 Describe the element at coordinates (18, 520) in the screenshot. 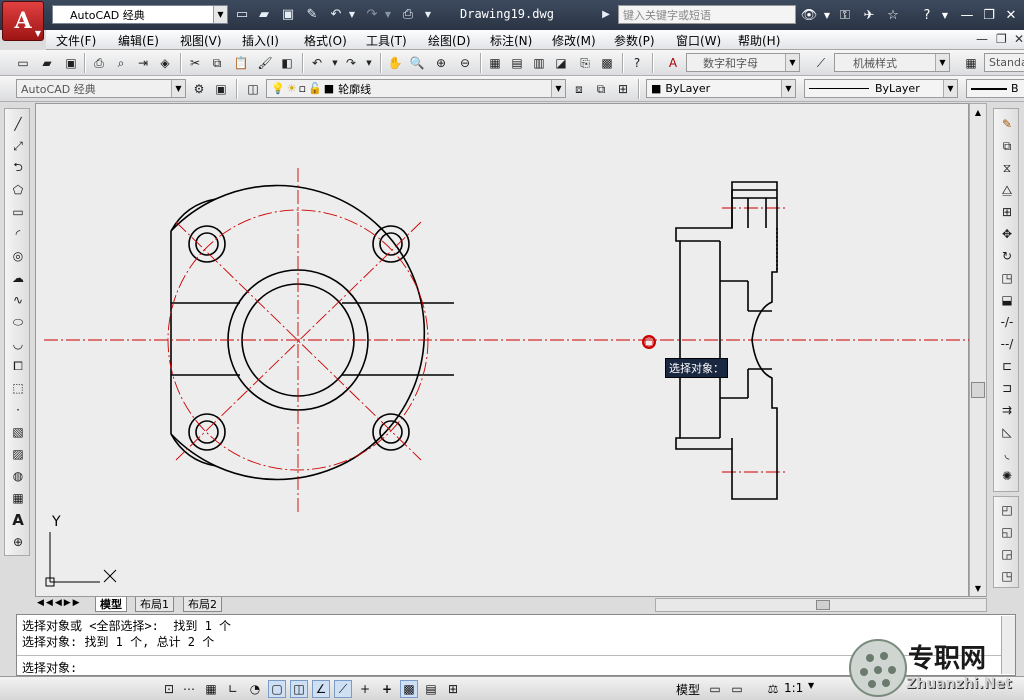

I see `multiline-text-icon: A` at that location.